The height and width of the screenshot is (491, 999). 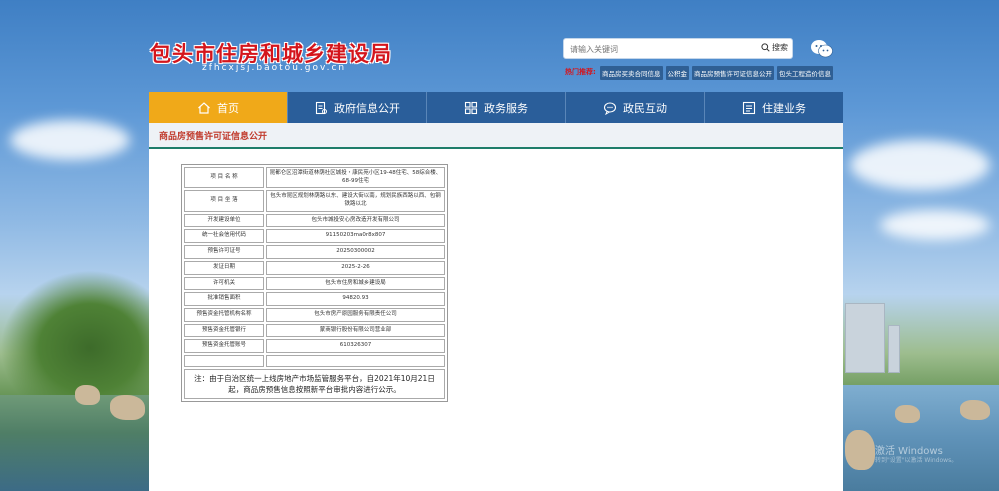 I want to click on search-button: 搜索, so click(x=774, y=47).